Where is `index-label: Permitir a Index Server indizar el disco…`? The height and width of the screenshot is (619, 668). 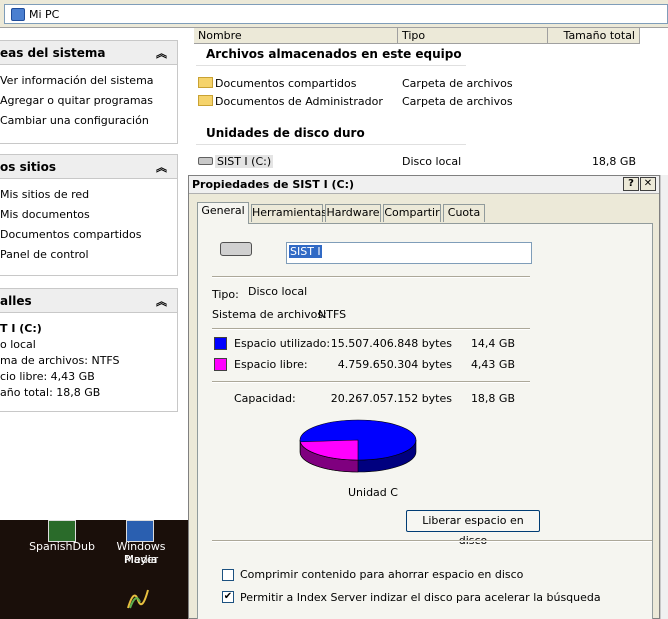 index-label: Permitir a Index Server indizar el disco… is located at coordinates (420, 597).